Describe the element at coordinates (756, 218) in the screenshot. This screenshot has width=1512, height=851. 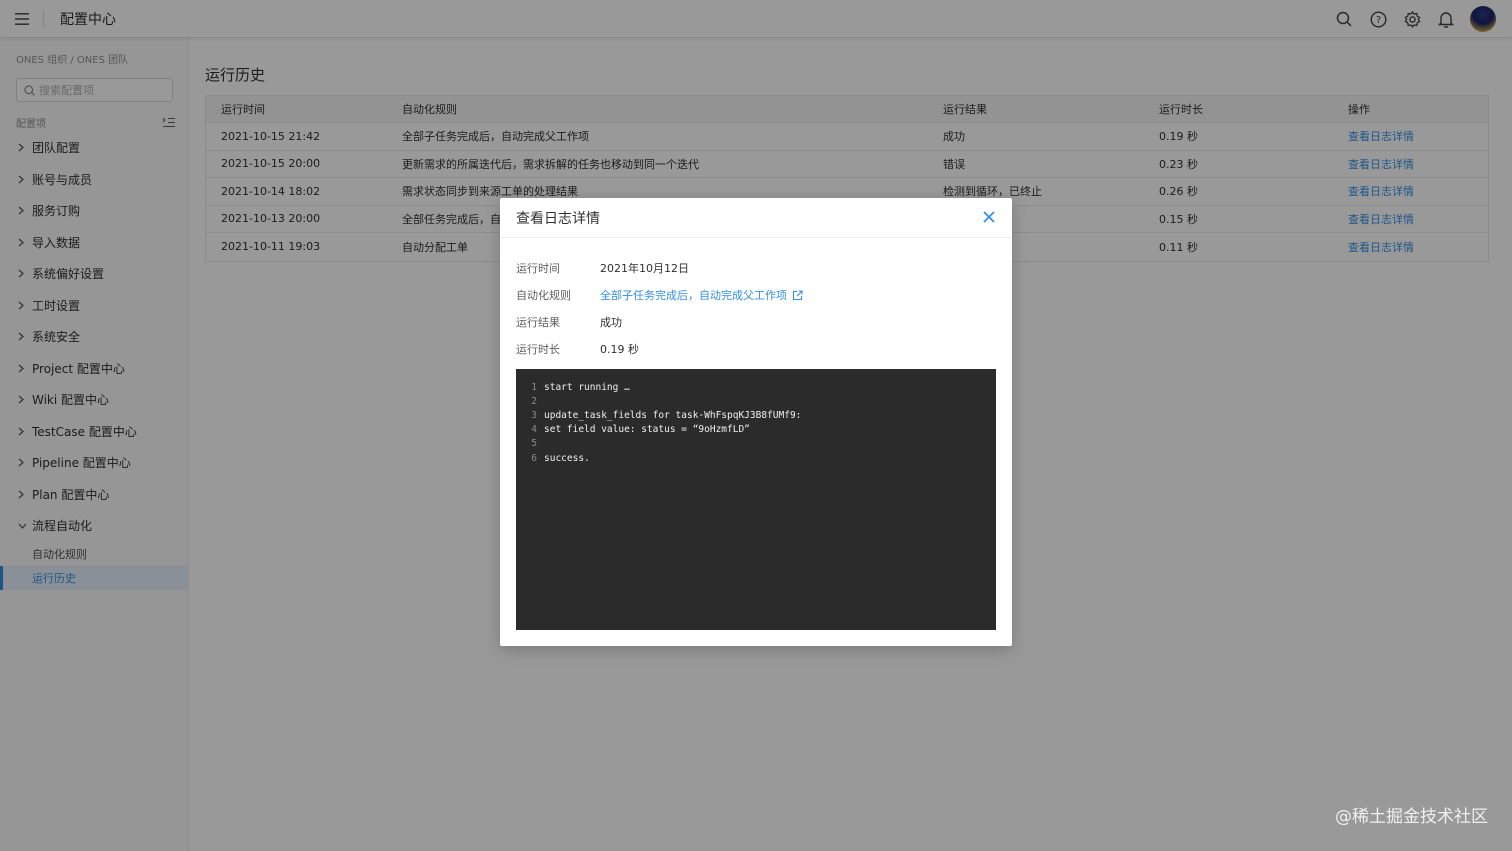
I see `modal-header: 查看日志详情` at that location.